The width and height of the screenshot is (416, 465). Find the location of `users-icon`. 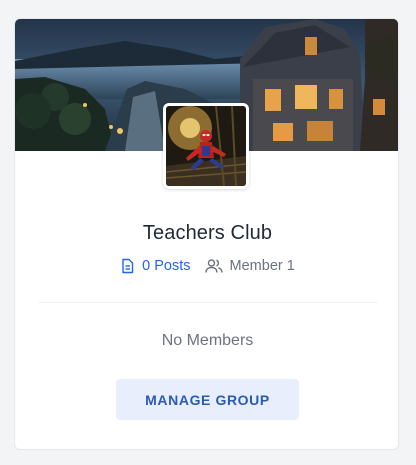

users-icon is located at coordinates (213, 266).